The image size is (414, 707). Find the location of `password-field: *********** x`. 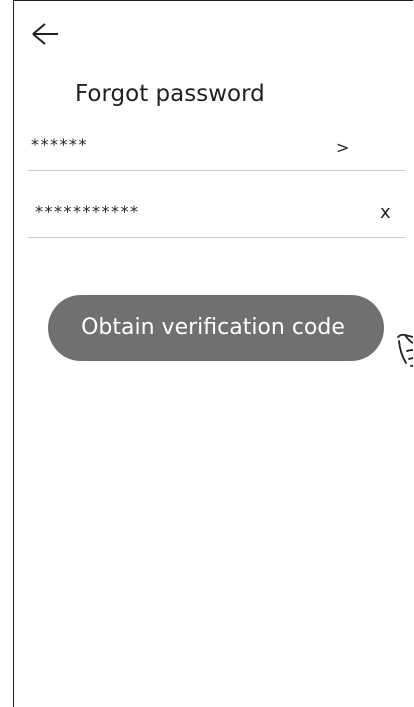

password-field: *********** x is located at coordinates (216, 218).